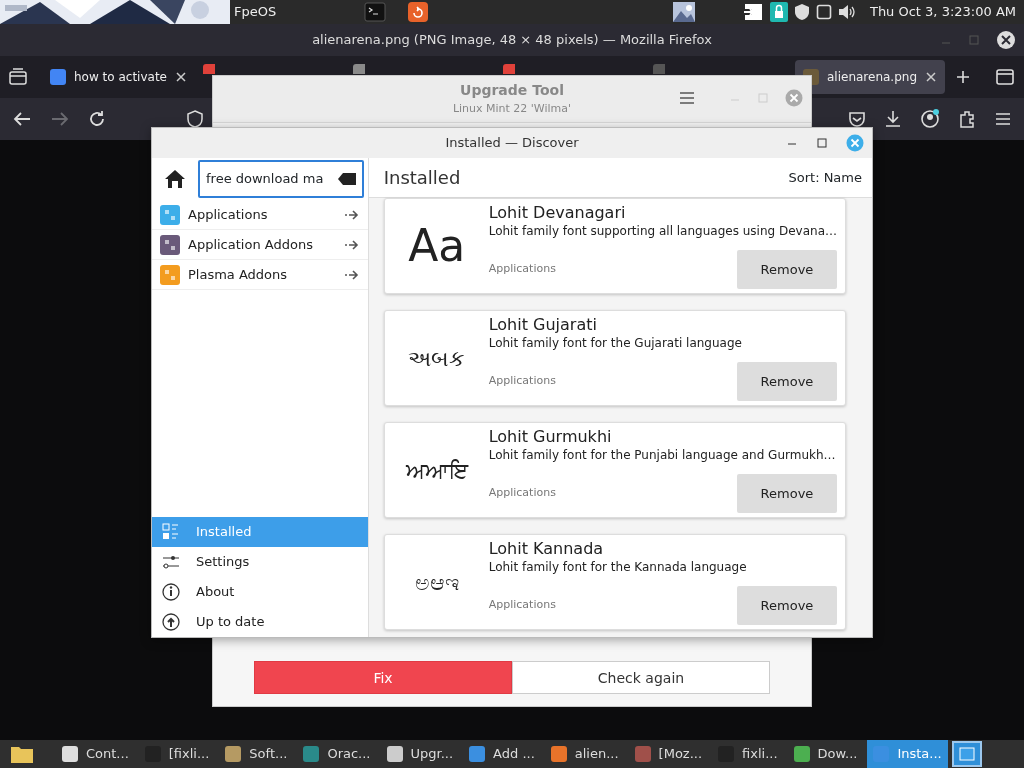 This screenshot has width=1024, height=768. I want to click on app-card: ਅਆਇ Lohit Gurmukhi Lohit family font for the Punjabi language and Gurmukh… Applications Remove, so click(614, 470).